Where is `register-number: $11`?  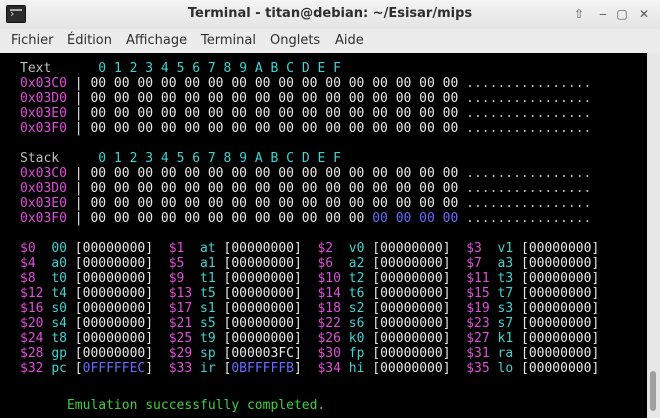
register-number: $11 is located at coordinates (478, 278).